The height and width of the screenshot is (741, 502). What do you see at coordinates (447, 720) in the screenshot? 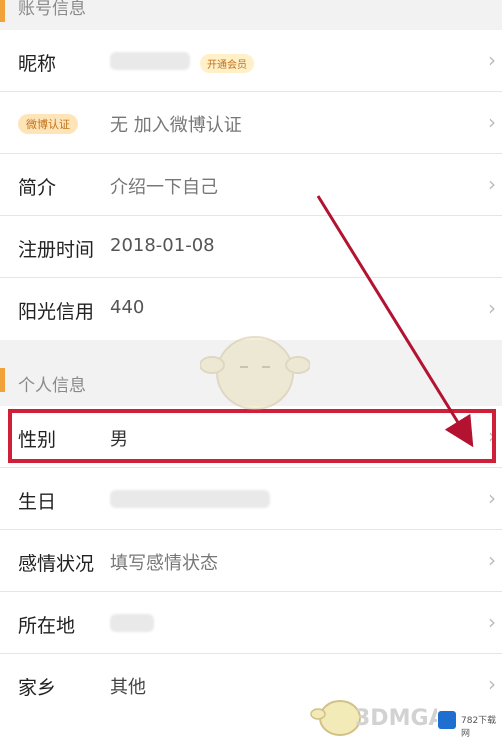
I see `site-logo-icon` at bounding box center [447, 720].